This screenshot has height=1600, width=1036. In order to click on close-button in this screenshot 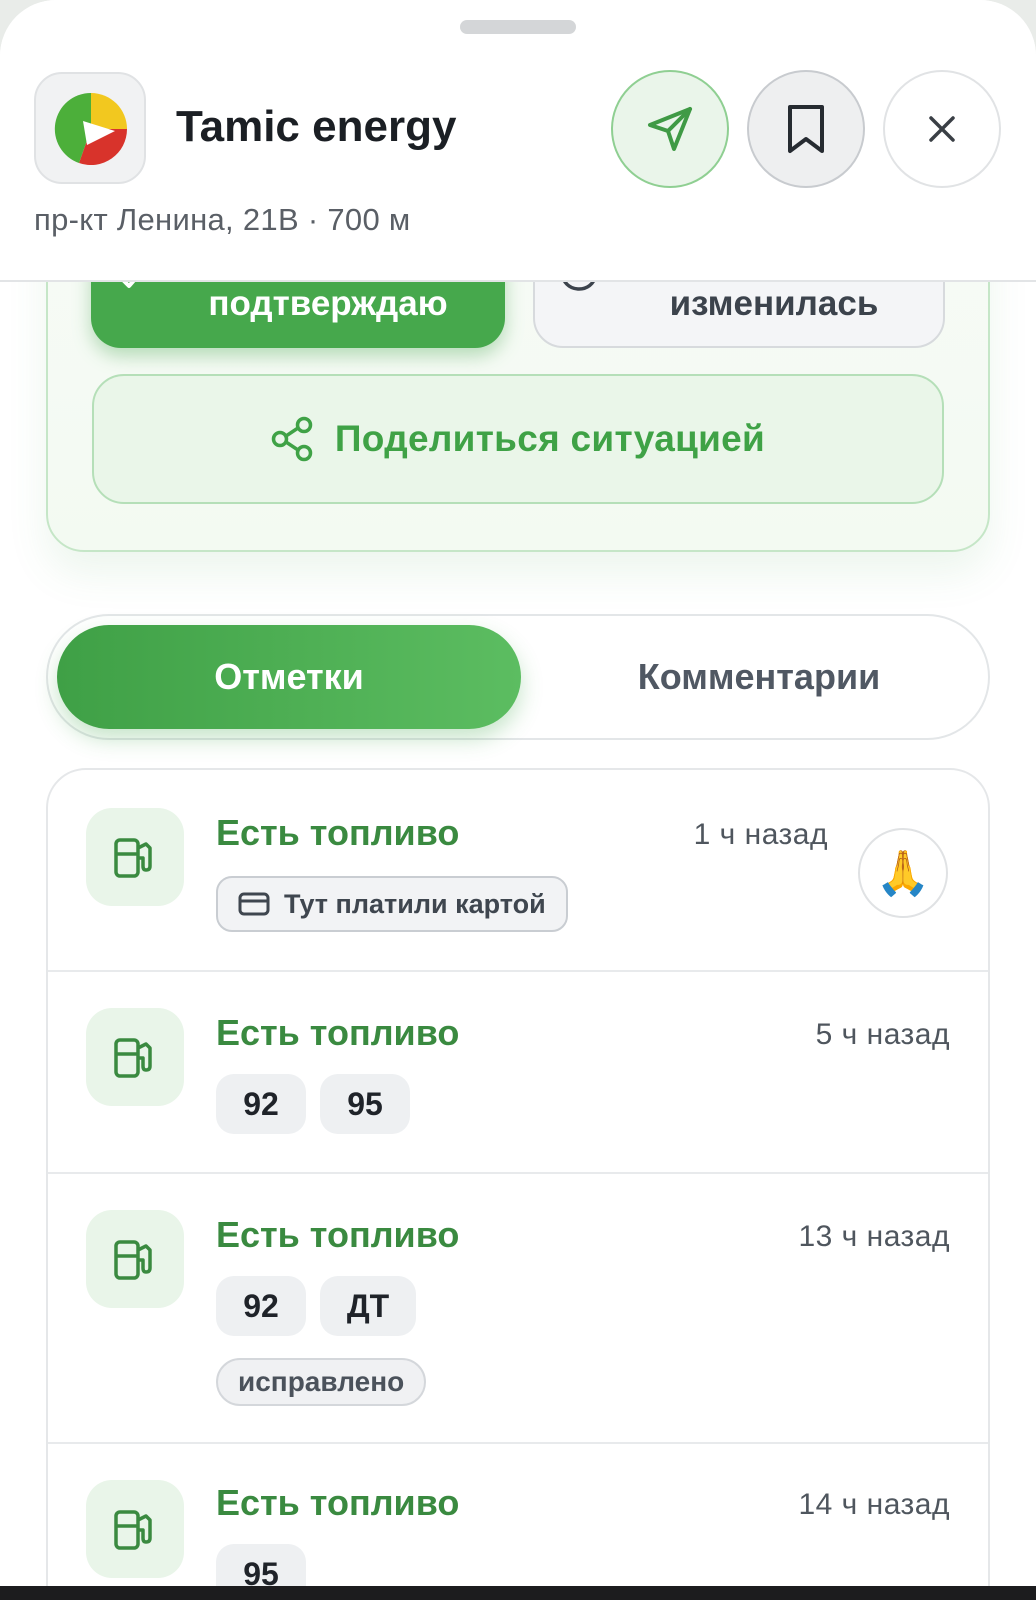, I will do `click(942, 129)`.